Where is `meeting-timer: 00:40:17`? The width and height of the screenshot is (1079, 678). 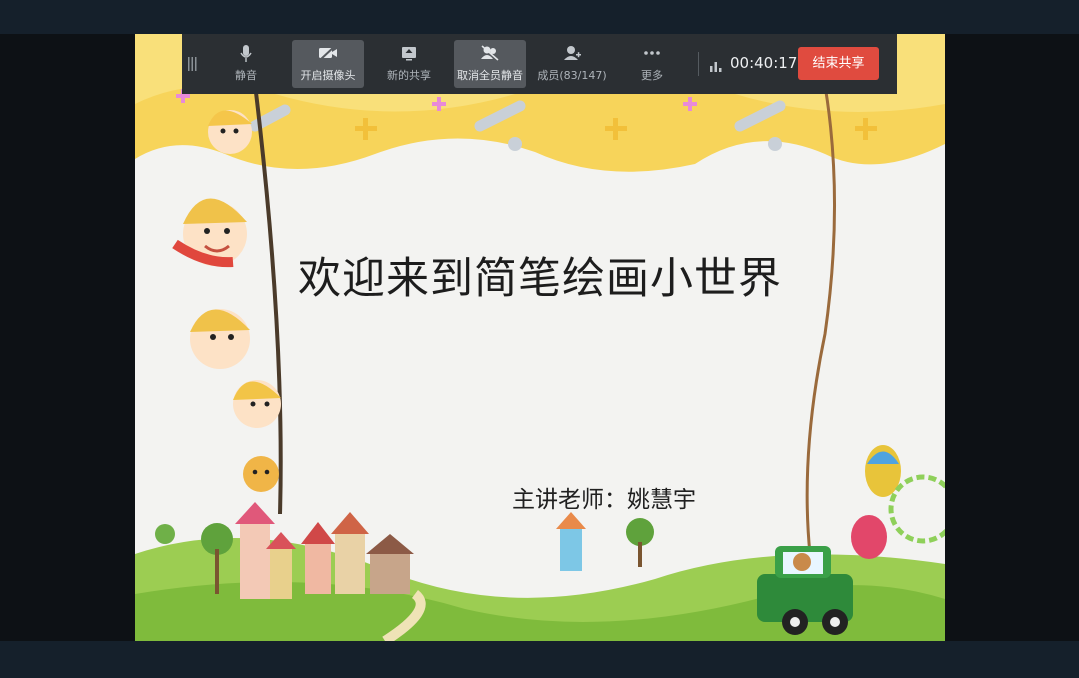
meeting-timer: 00:40:17 is located at coordinates (764, 63).